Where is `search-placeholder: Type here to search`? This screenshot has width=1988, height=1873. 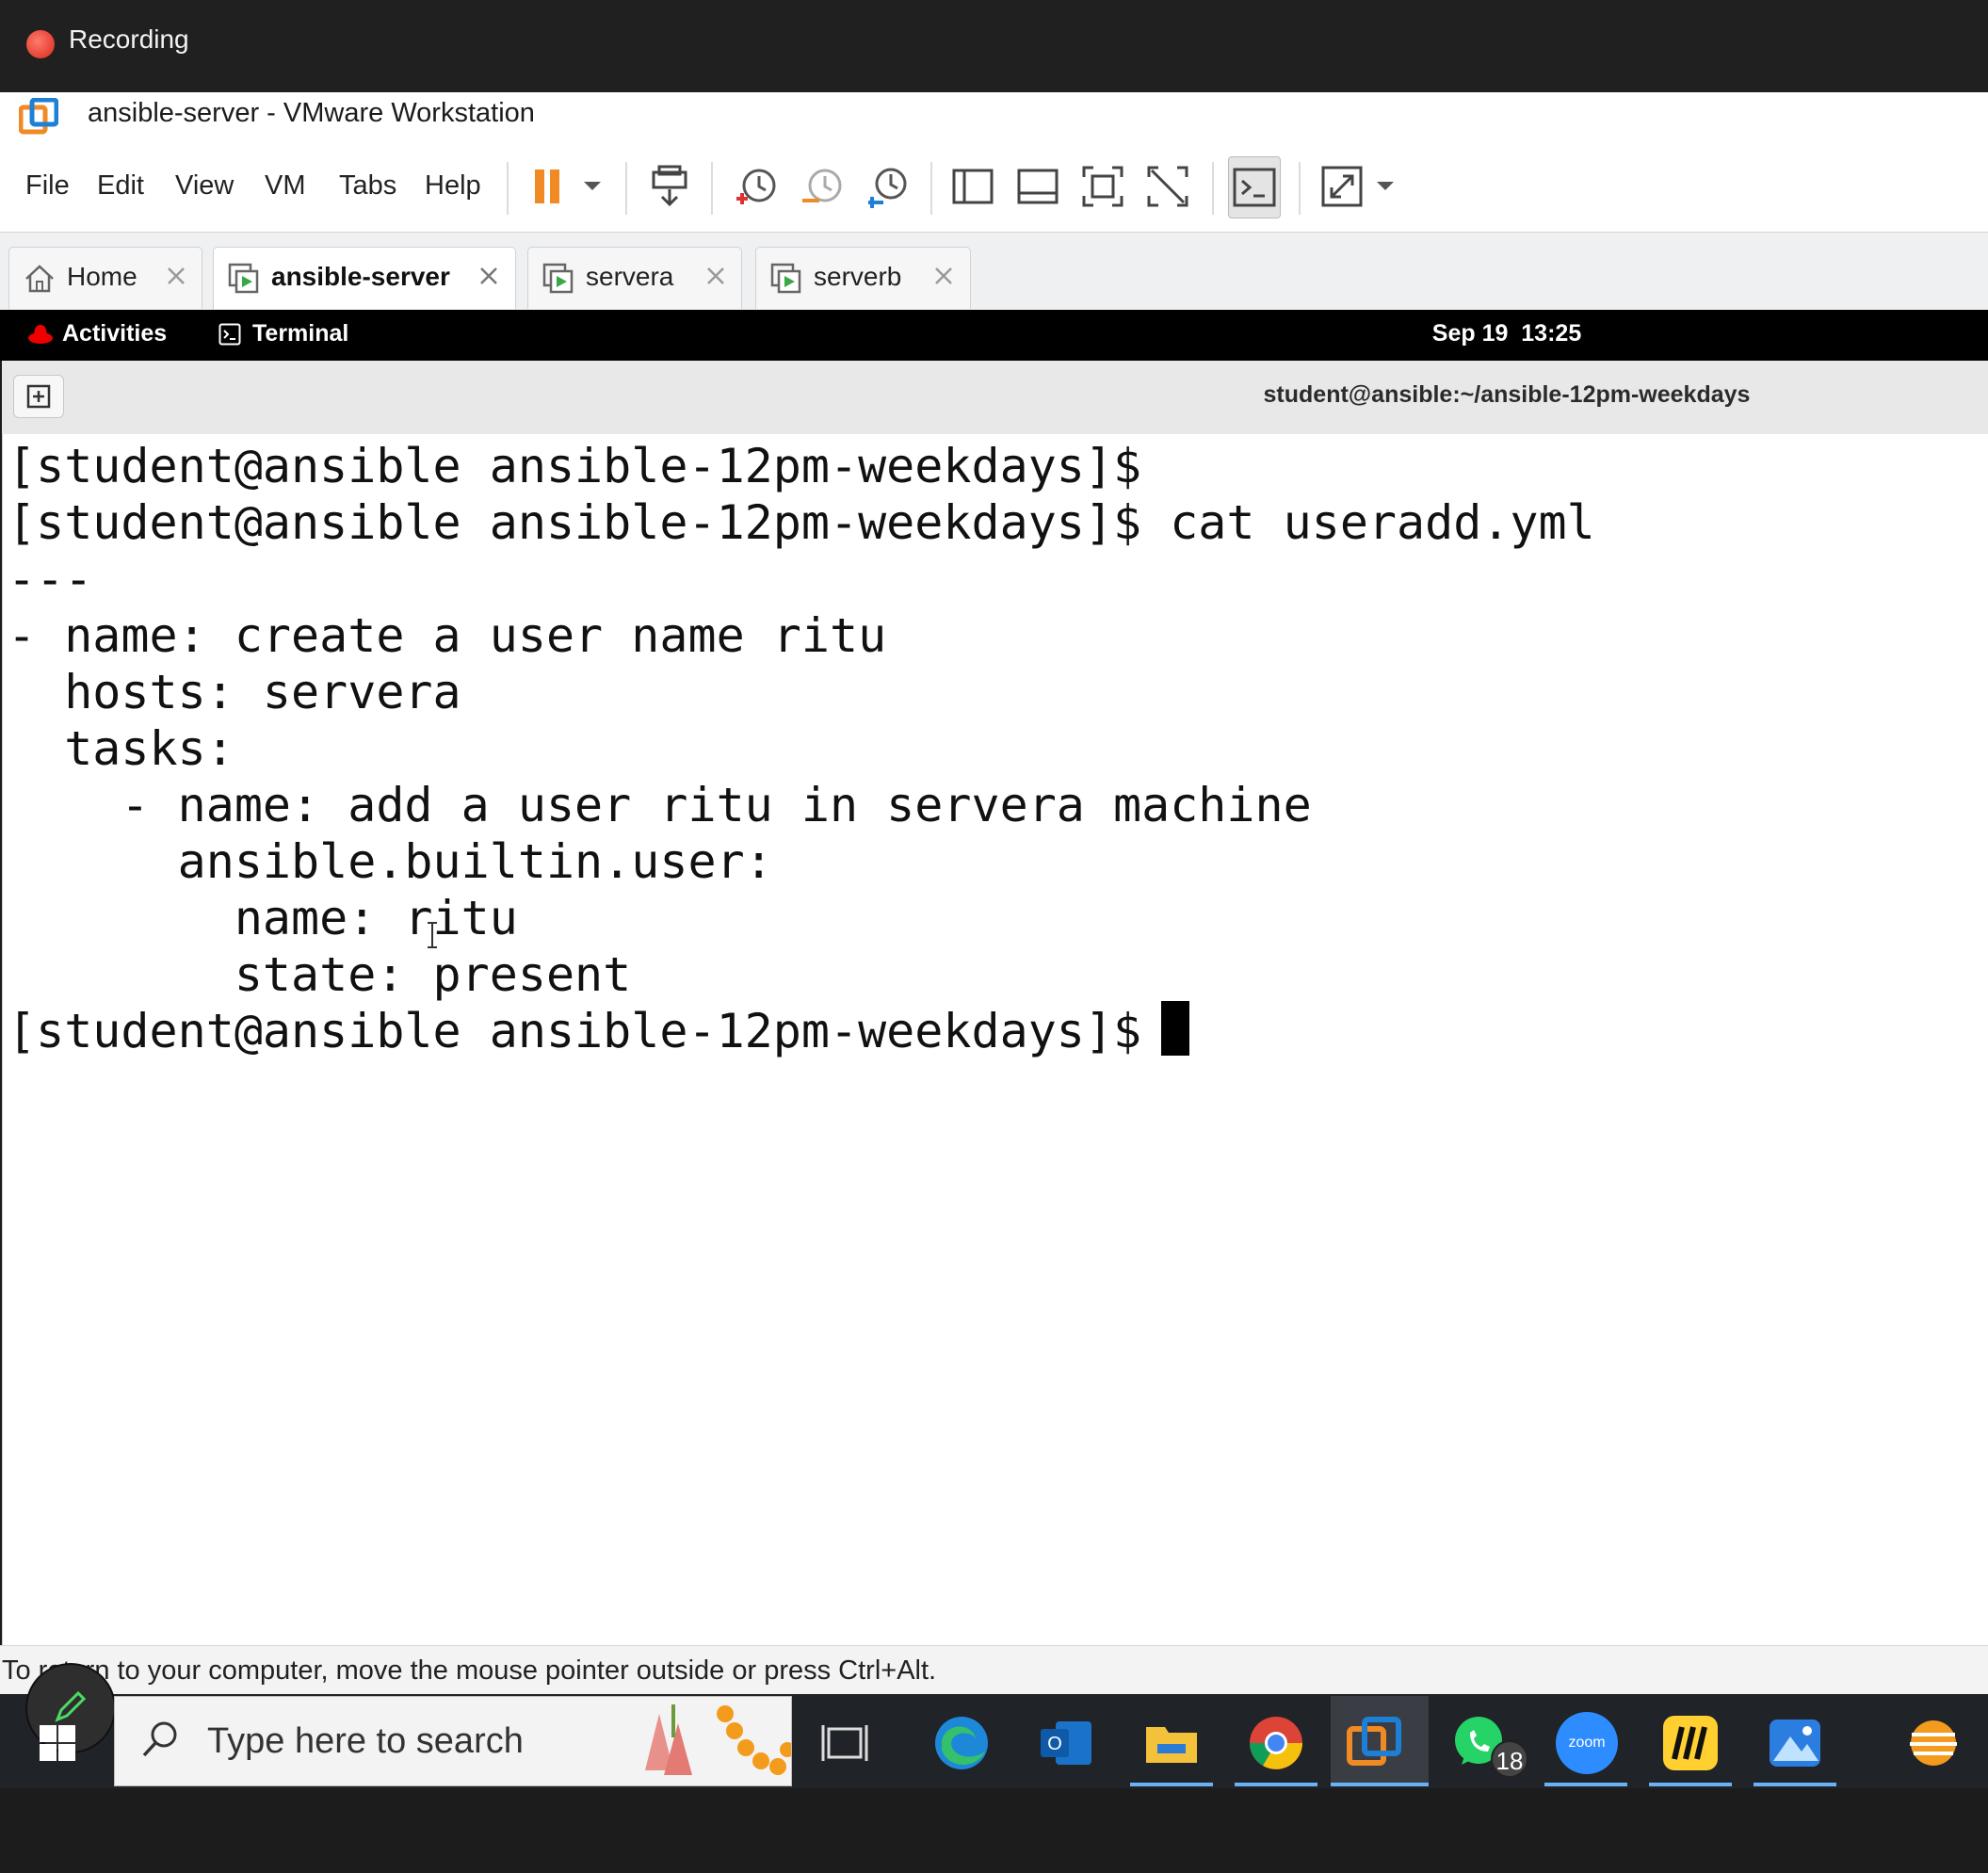
search-placeholder: Type here to search is located at coordinates (365, 1741).